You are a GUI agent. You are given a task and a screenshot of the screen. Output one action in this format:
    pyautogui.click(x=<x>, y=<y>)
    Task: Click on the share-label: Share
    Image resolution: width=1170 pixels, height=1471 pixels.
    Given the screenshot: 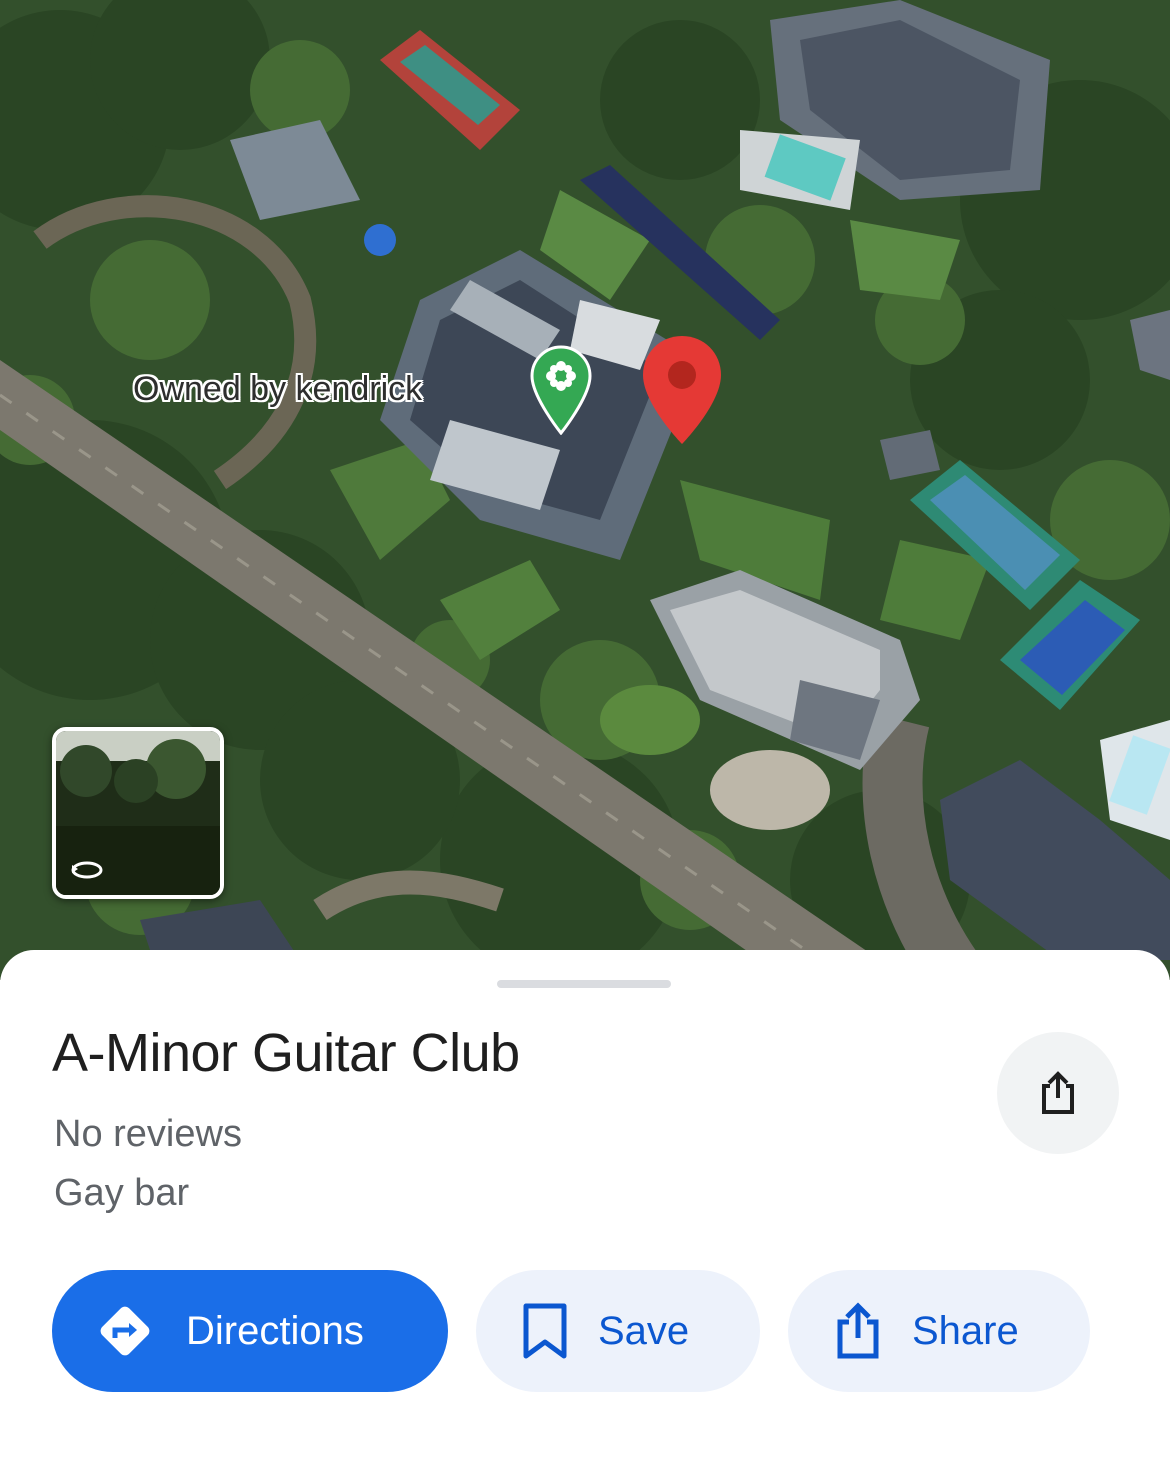 What is the action you would take?
    pyautogui.click(x=965, y=1330)
    